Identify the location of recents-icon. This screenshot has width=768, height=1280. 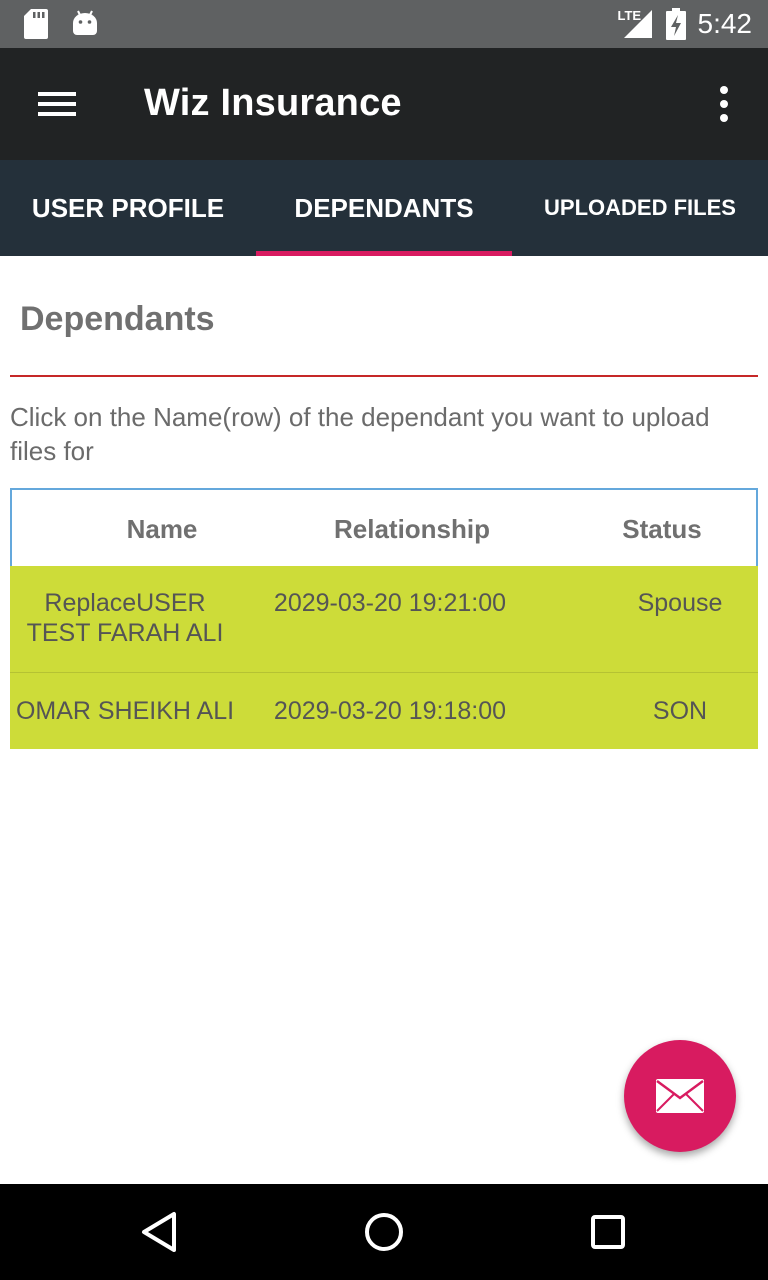
(608, 1232).